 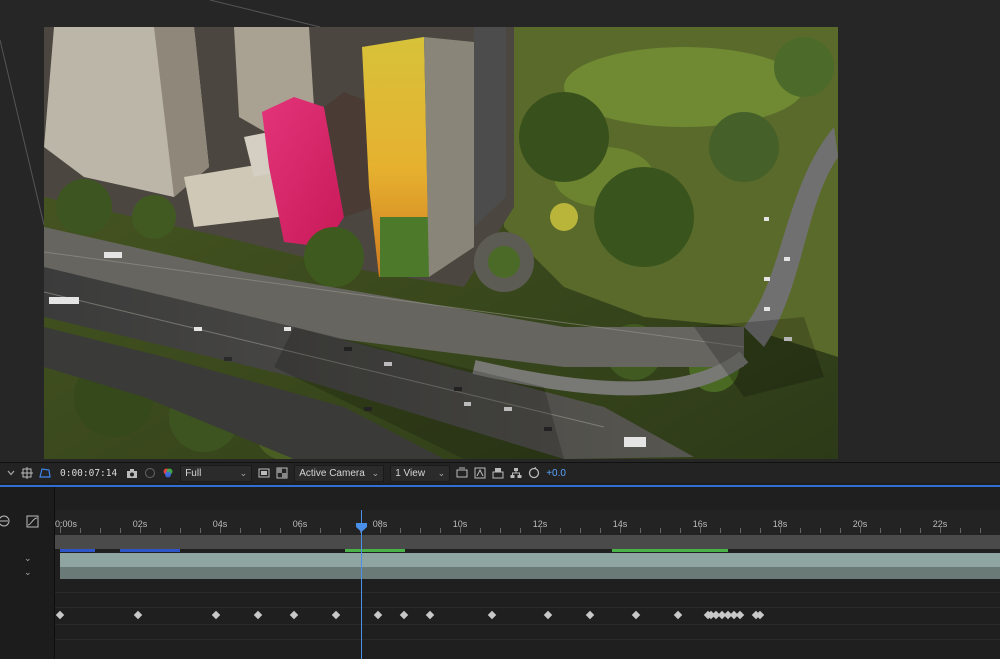 What do you see at coordinates (332, 473) in the screenshot?
I see `camera-value: Active Camera` at bounding box center [332, 473].